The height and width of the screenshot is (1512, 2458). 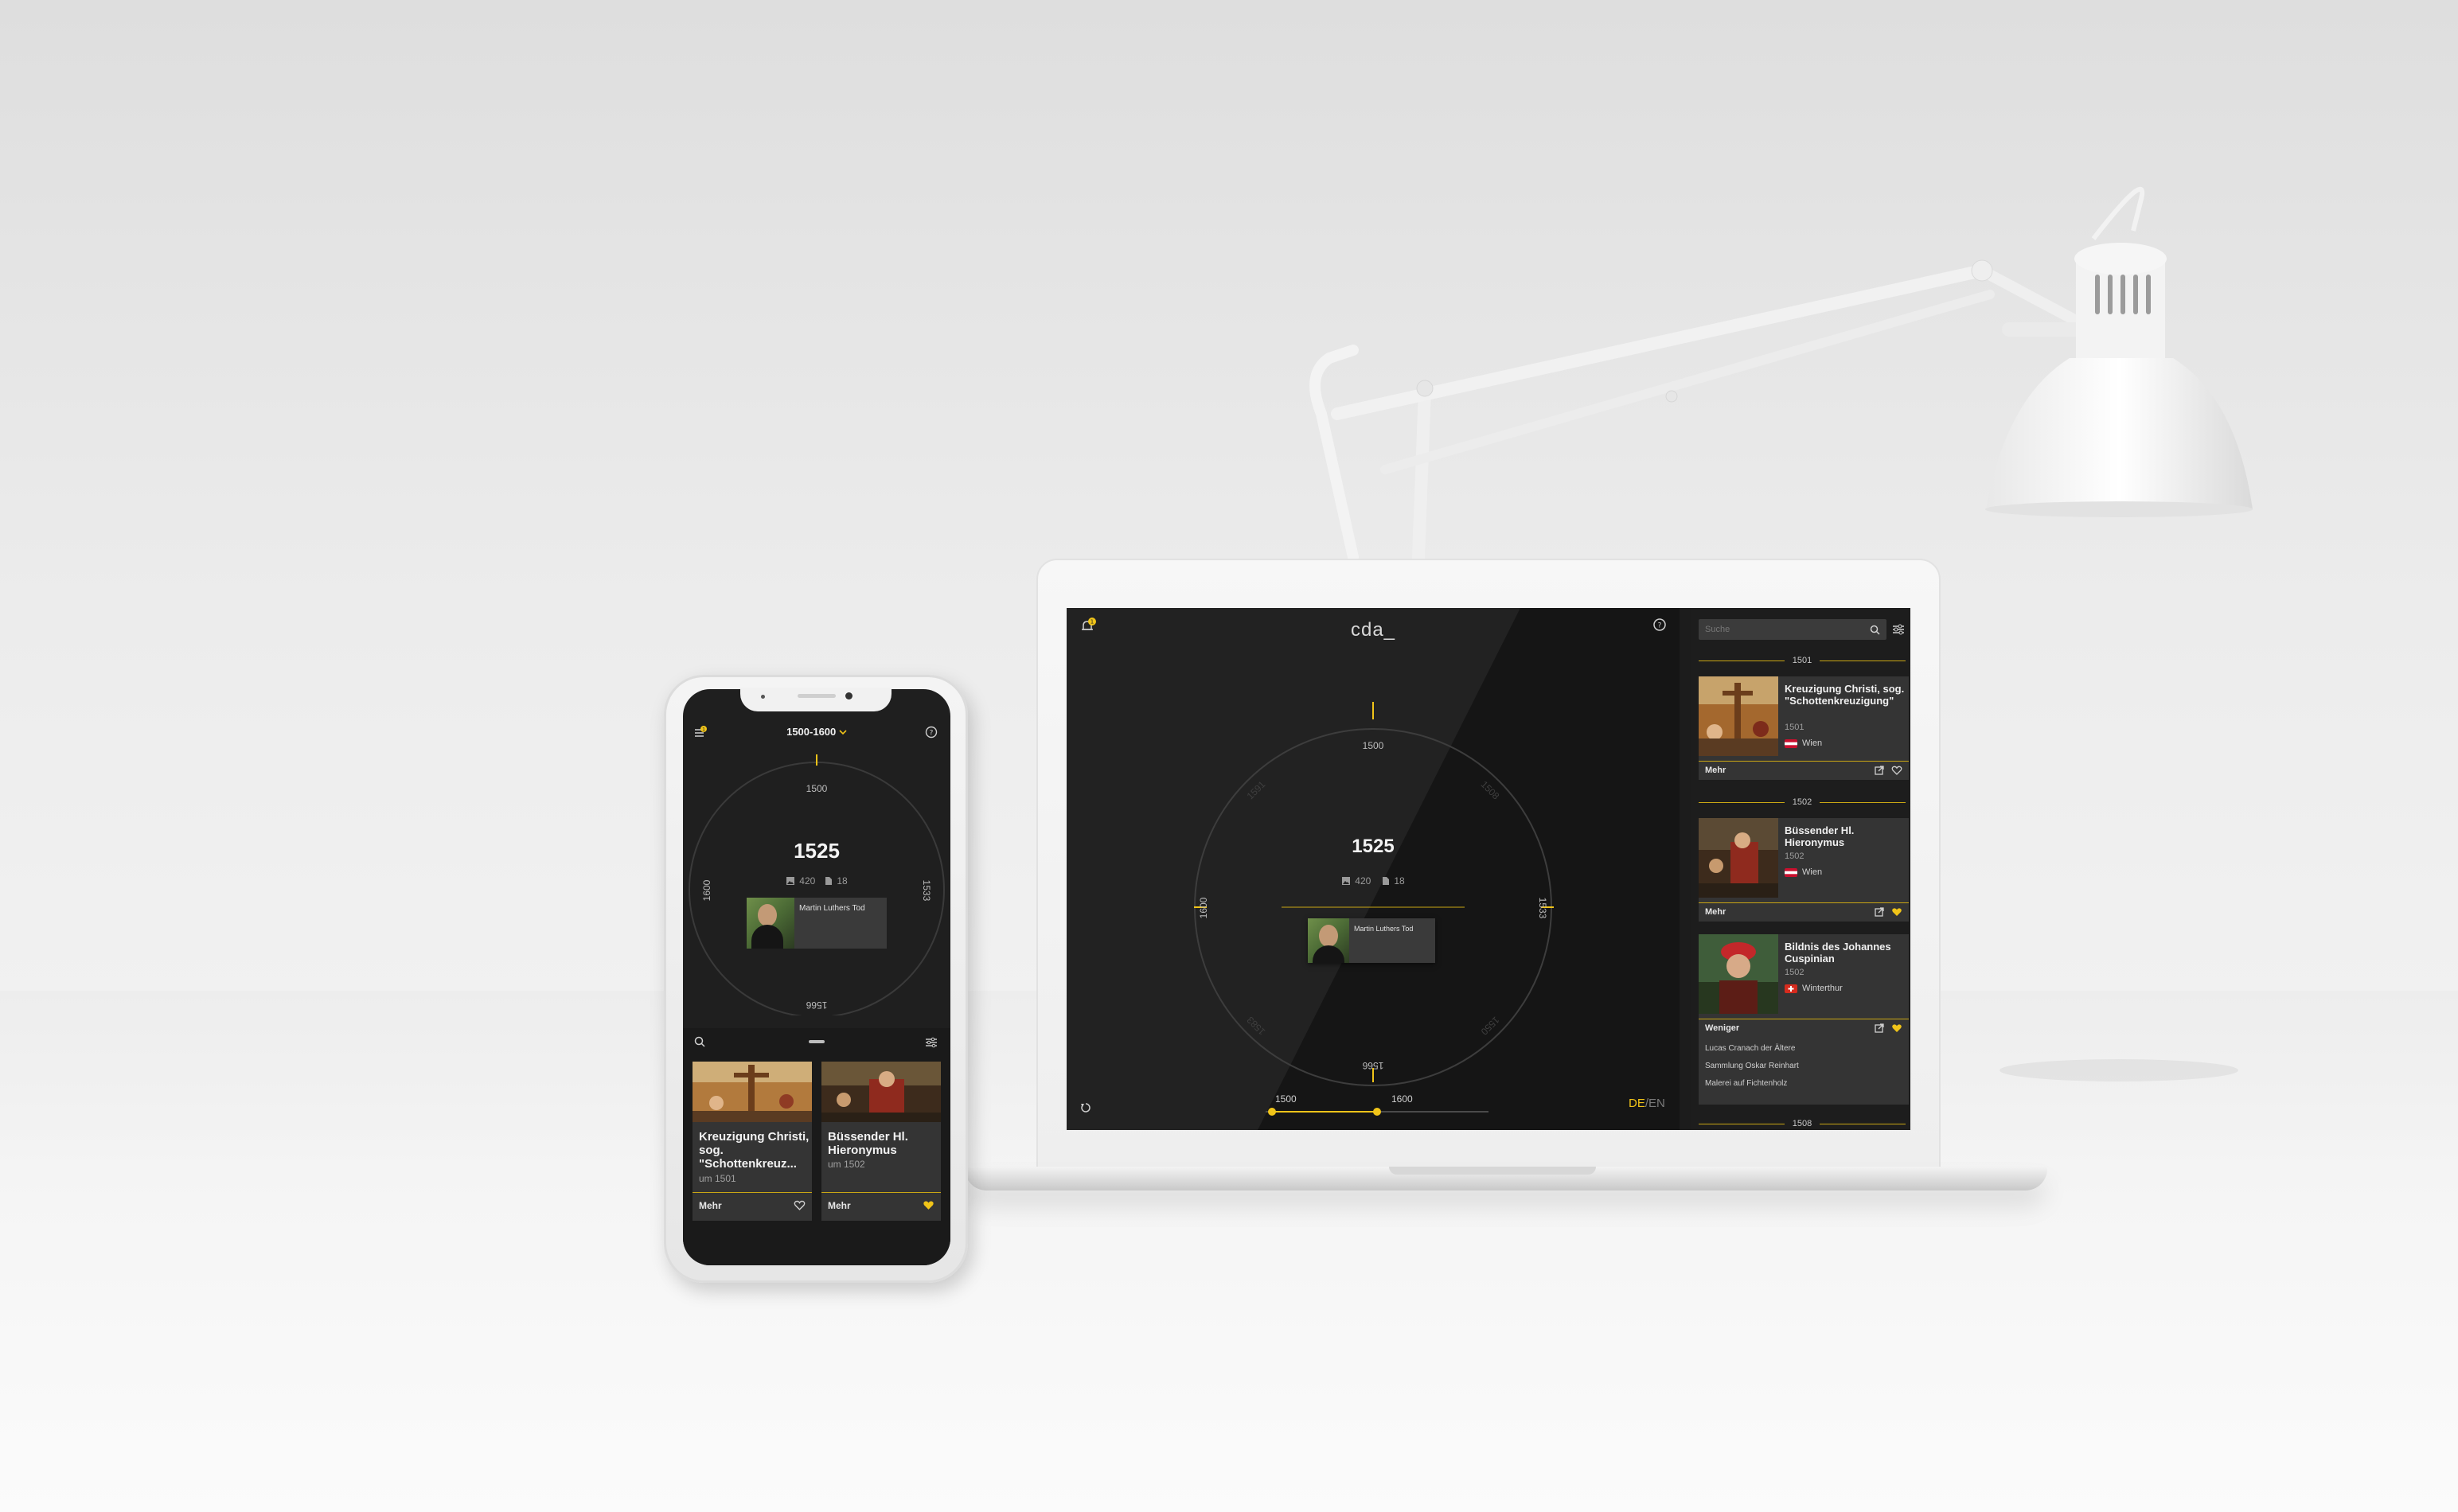 I want to click on year-divider: 1508, so click(x=1803, y=1123).